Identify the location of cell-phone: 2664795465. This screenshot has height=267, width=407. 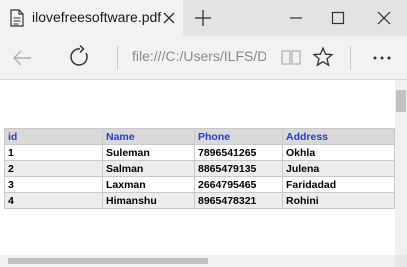
(238, 184).